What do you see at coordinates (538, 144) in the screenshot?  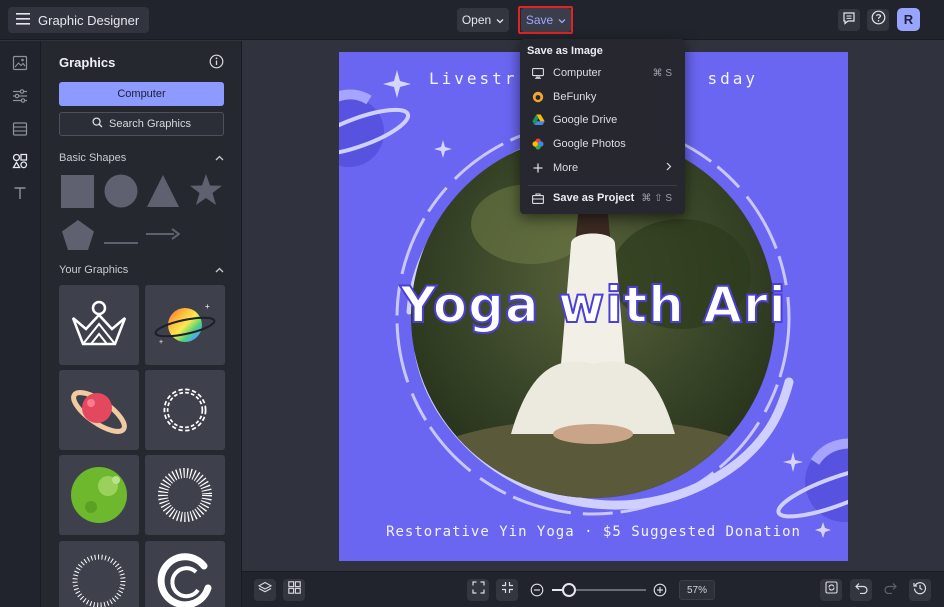 I see `google-photos-icon` at bounding box center [538, 144].